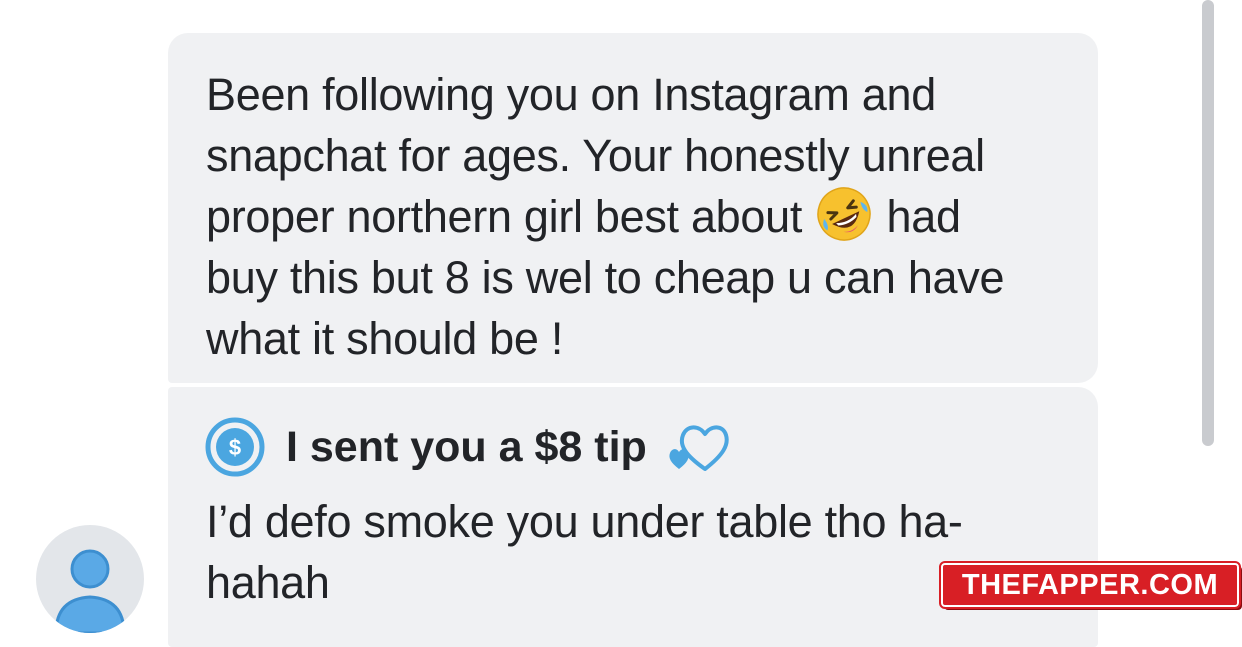  What do you see at coordinates (385, 338) in the screenshot?
I see `message-line: what it should be !` at bounding box center [385, 338].